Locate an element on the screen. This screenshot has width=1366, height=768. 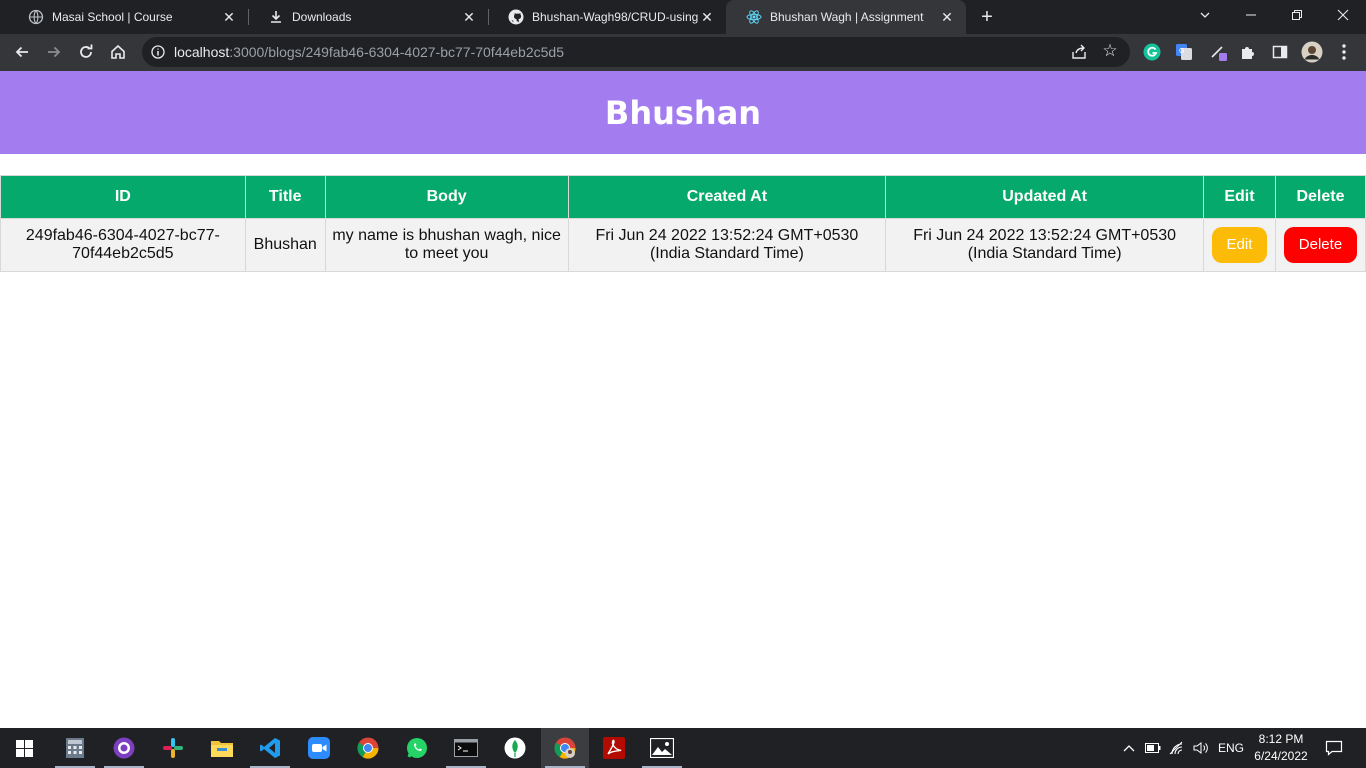
github-desktop-app-icon is located at coordinates (124, 748).